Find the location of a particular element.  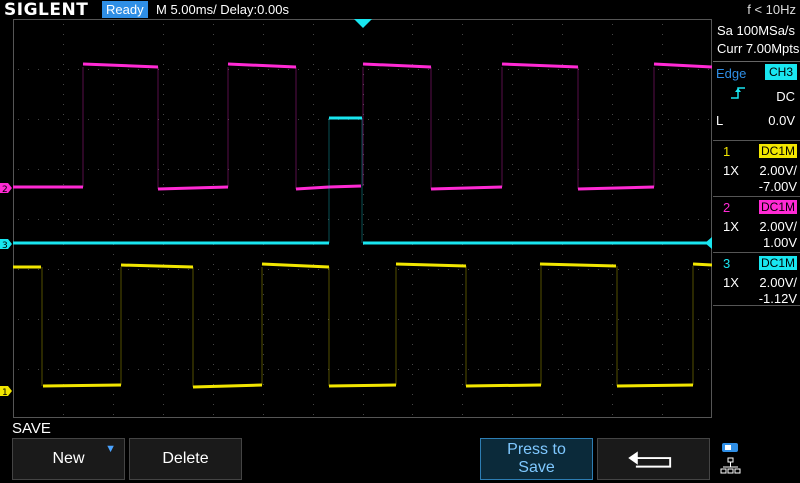

ch2-number: 2 is located at coordinates (727, 207).